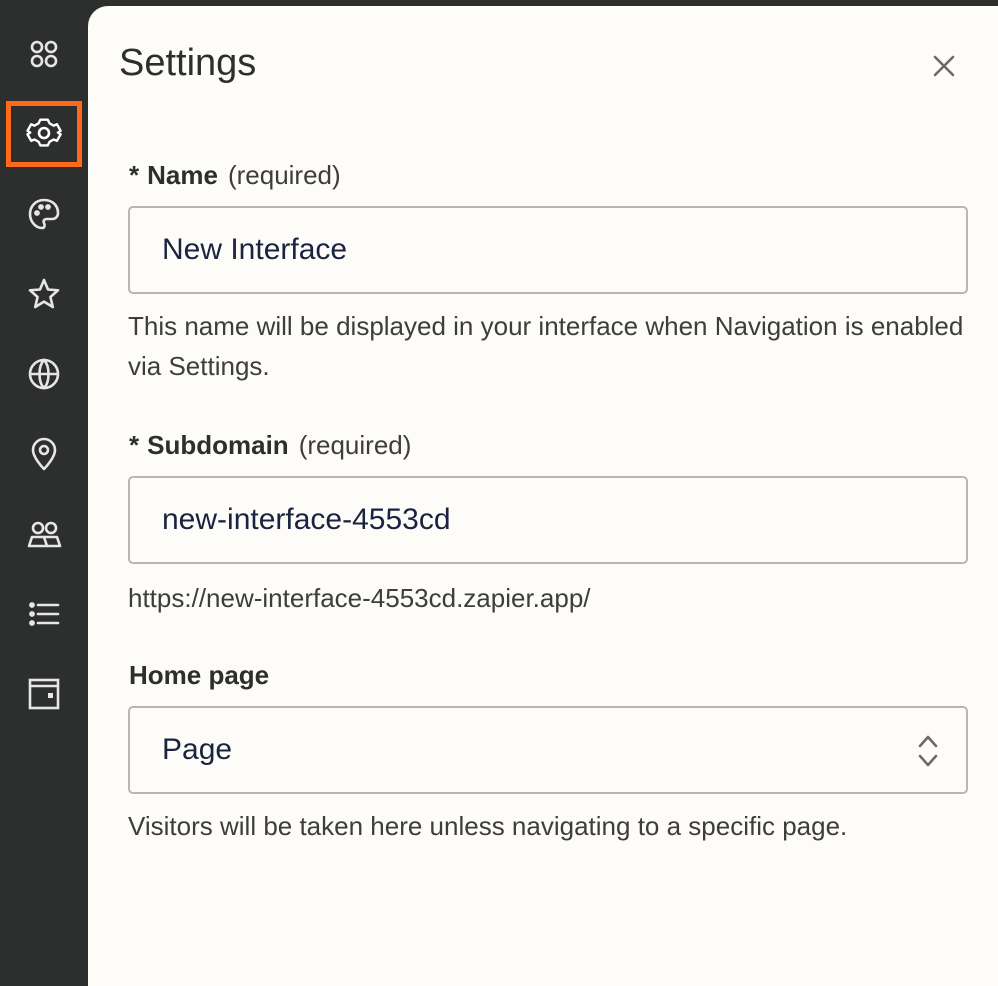  I want to click on sidebar-item-favorites, so click(44, 294).